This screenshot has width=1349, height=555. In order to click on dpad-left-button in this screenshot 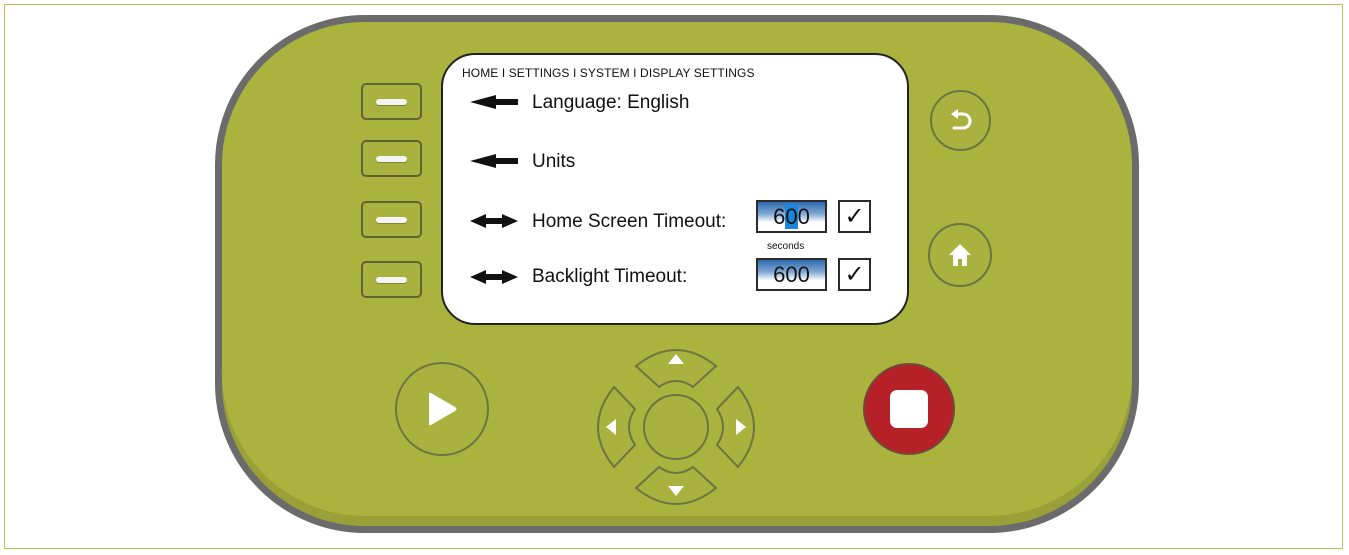, I will do `click(617, 427)`.